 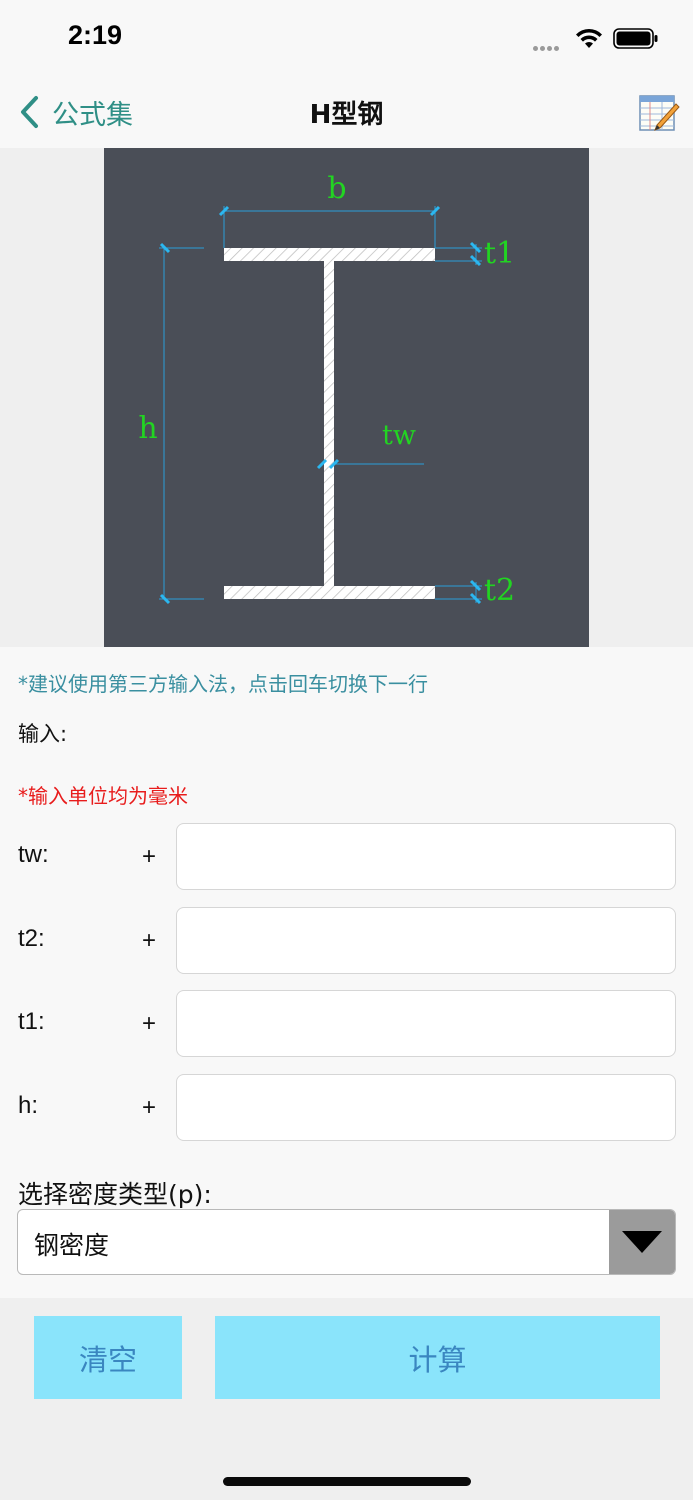 I want to click on h-input, so click(x=426, y=1107).